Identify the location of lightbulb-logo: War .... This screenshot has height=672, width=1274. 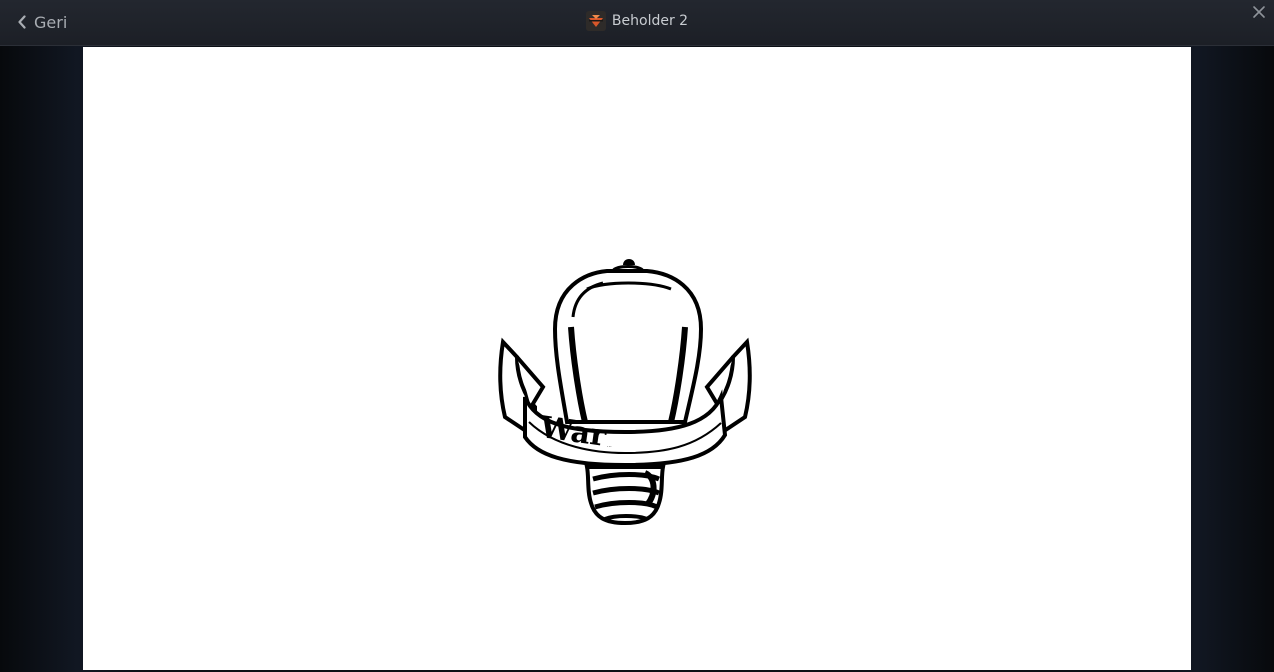
(625, 392).